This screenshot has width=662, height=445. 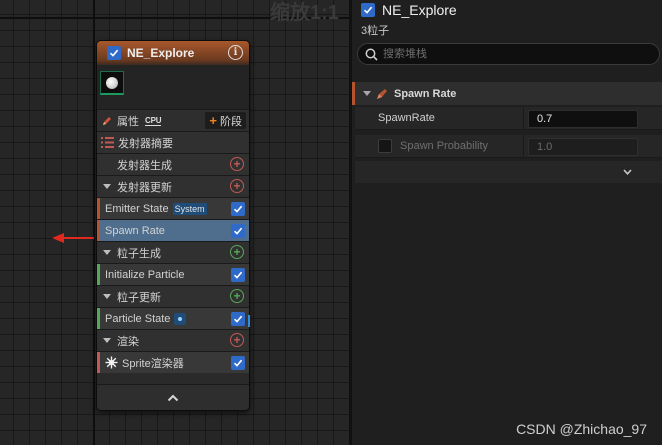 I want to click on properties-label: 属性, so click(x=128, y=121).